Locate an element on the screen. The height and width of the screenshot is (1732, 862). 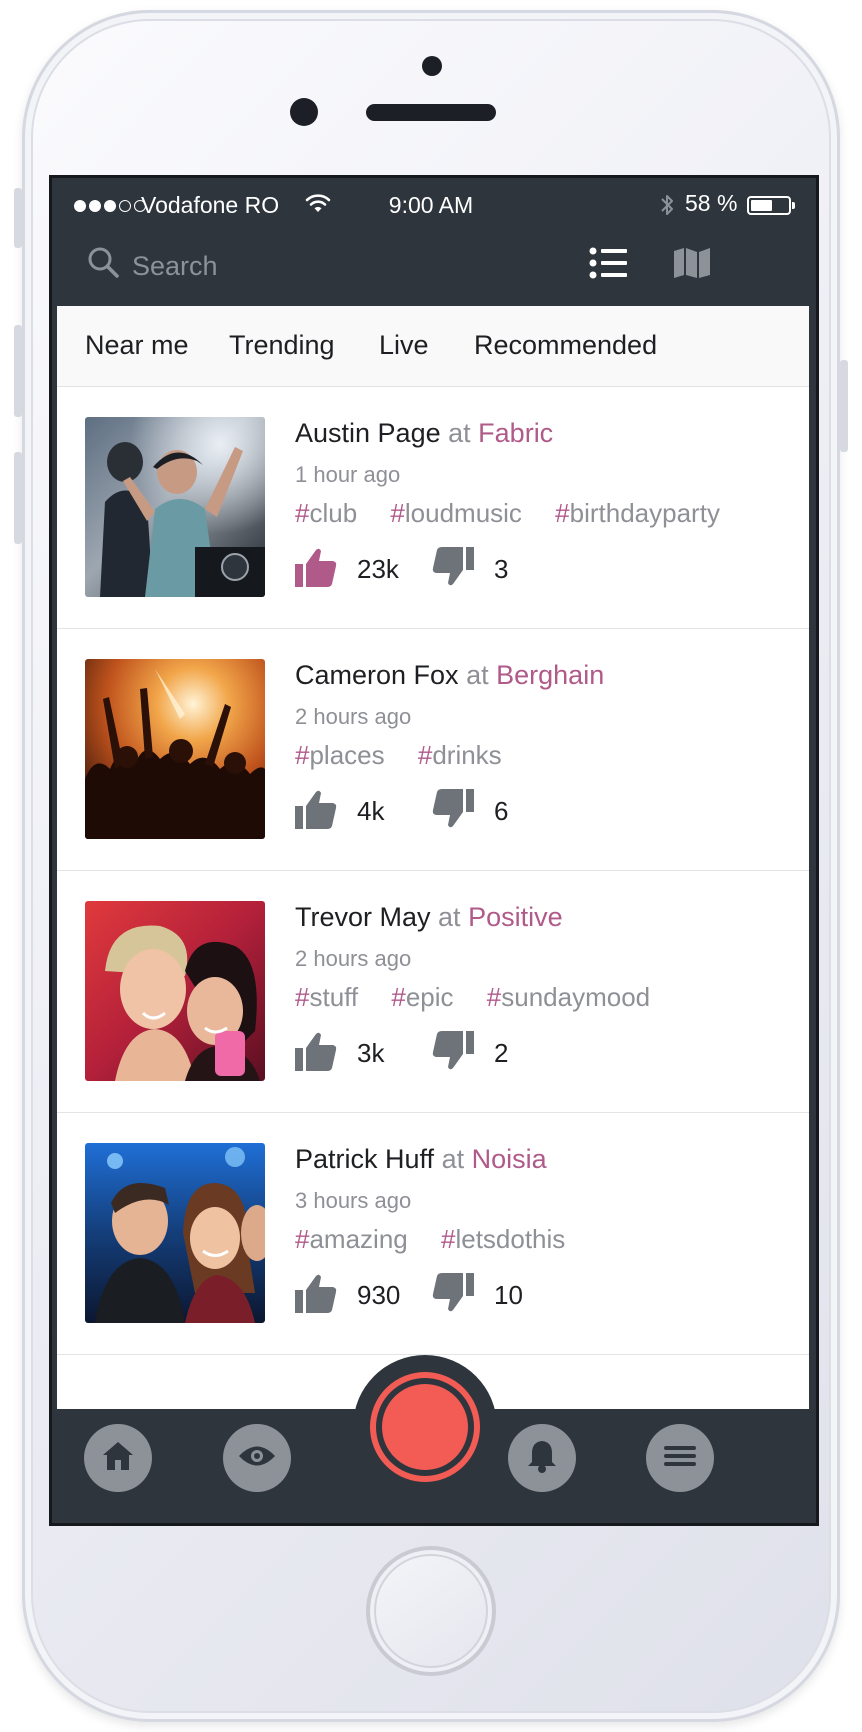
battery-percent: 58 % is located at coordinates (711, 203).